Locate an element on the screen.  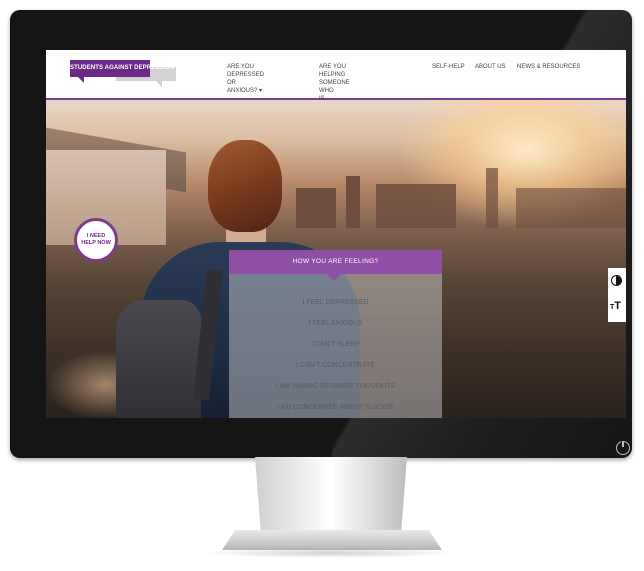
site-logo: STUDENTS AGAINST DEPRESSION is located at coordinates (125, 75).